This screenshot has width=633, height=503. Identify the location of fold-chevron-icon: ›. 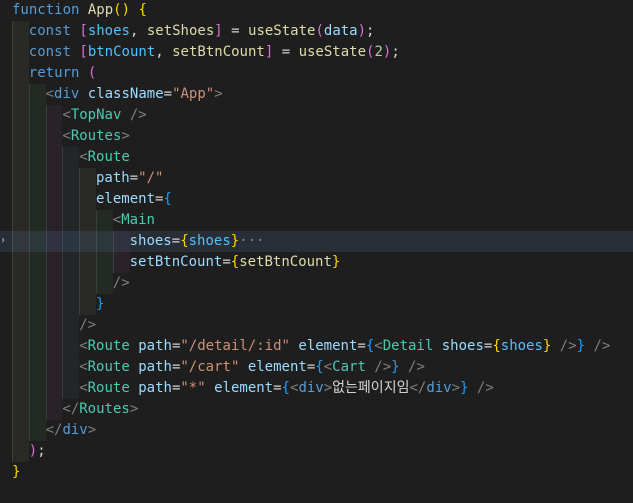
(4, 241).